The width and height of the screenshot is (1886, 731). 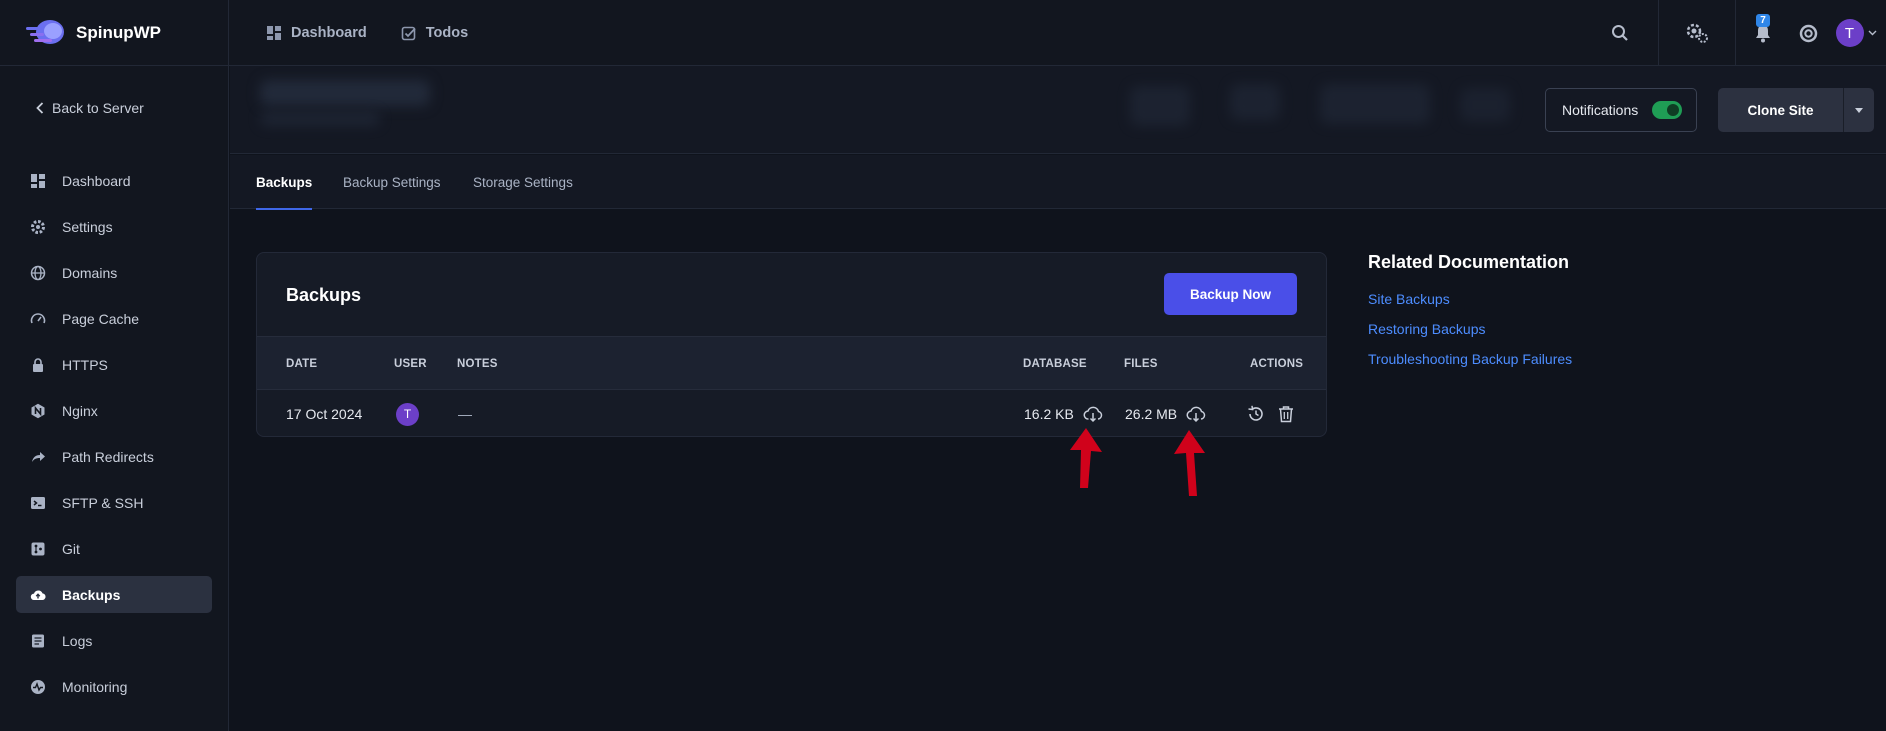 I want to click on sidebar-item-nginx: Nginx, so click(x=114, y=410).